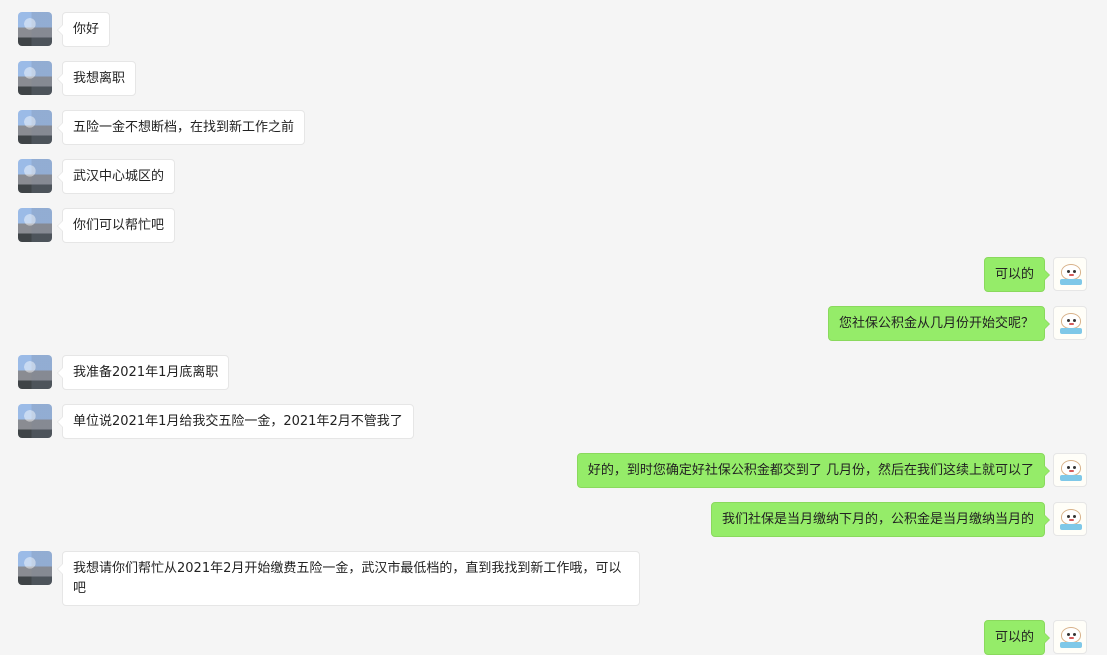  I want to click on message-bubble: 你们可以帮忙吧, so click(116, 225).